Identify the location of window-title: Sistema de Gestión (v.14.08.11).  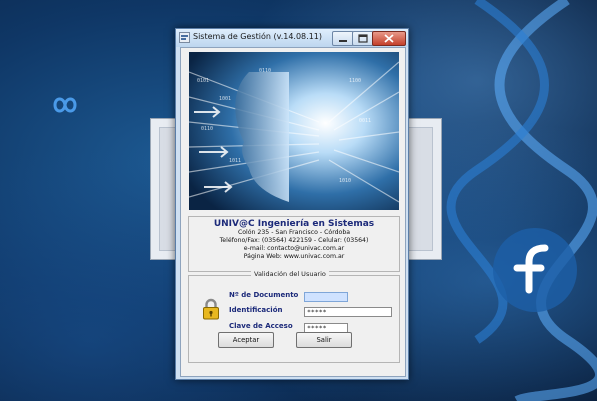
(257, 36).